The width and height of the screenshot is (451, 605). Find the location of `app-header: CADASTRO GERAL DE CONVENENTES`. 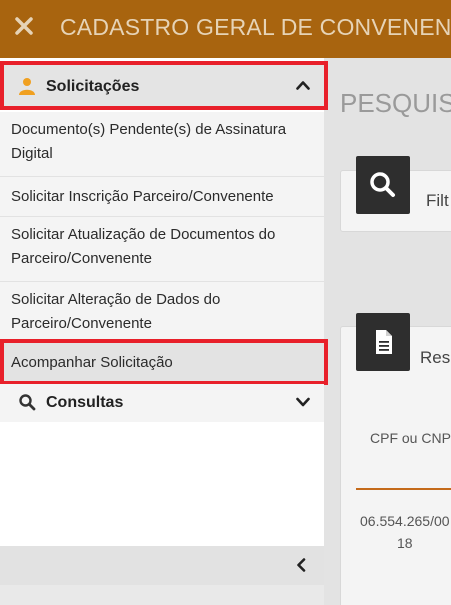

app-header: CADASTRO GERAL DE CONVENENTES is located at coordinates (225, 29).